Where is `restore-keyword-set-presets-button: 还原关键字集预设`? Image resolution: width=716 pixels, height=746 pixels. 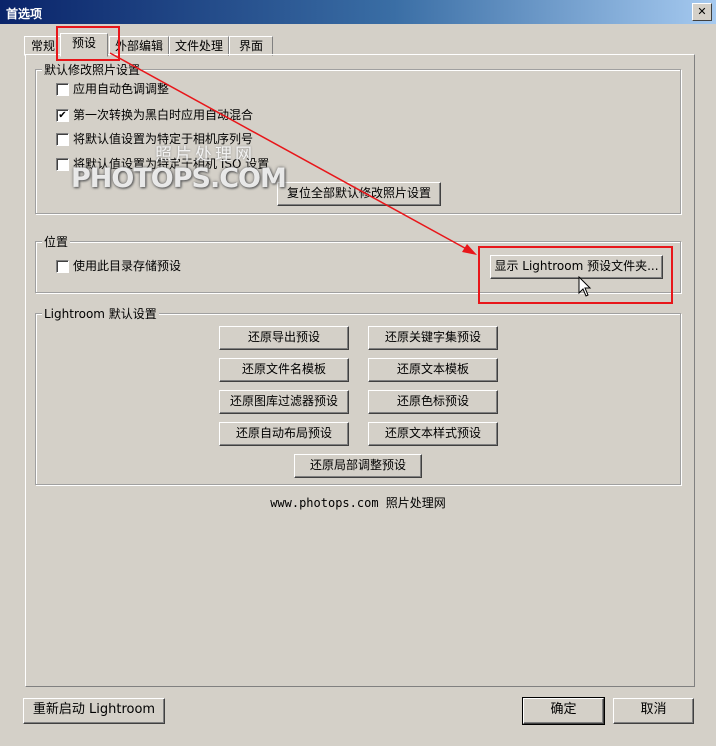 restore-keyword-set-presets-button: 还原关键字集预设 is located at coordinates (433, 338).